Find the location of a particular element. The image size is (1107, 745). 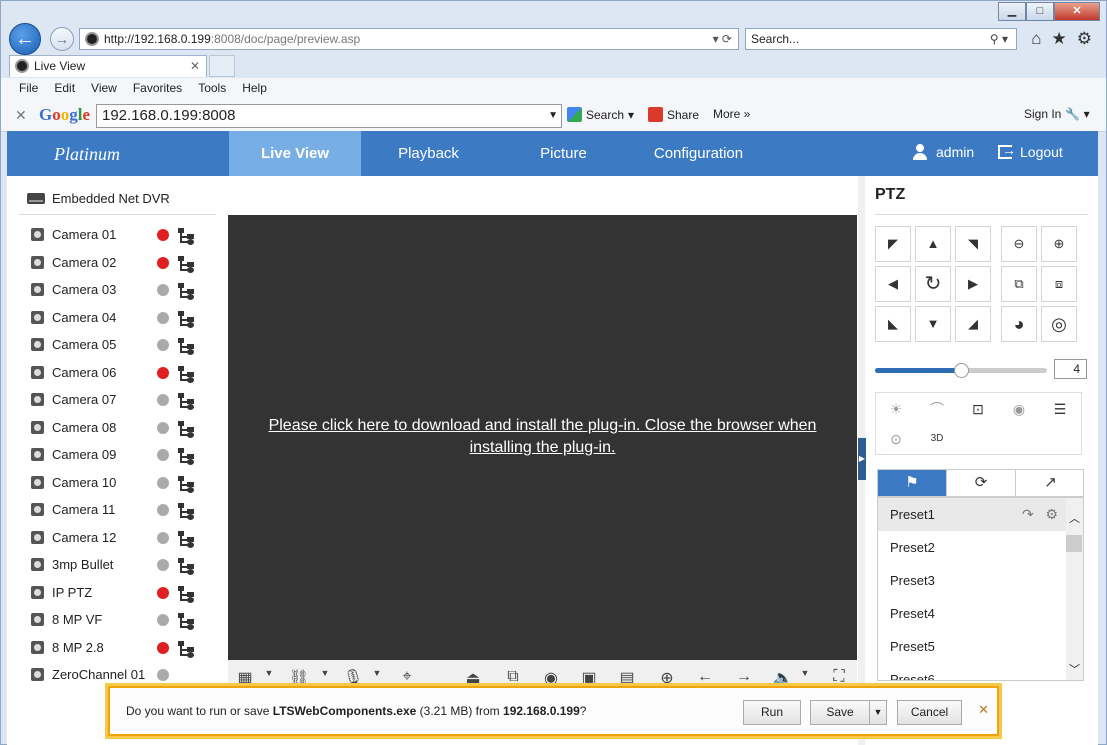

forward-arrow-icon: → is located at coordinates (62, 39).